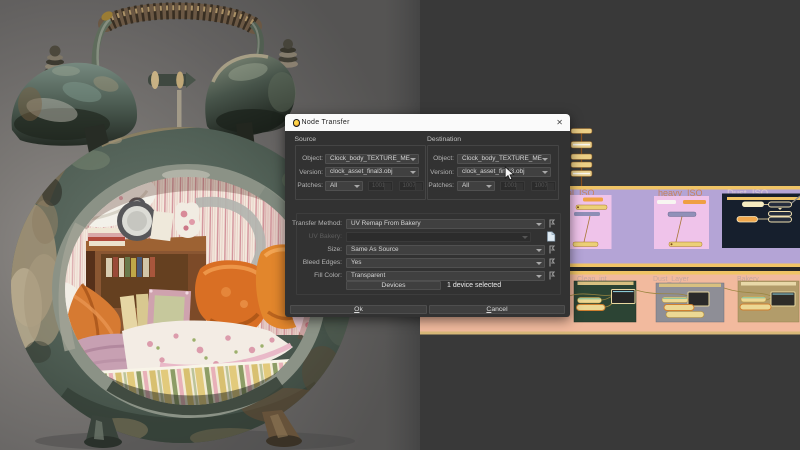  What do you see at coordinates (671, 279) in the screenshot?
I see `svg-text: Dust_Layer` at bounding box center [671, 279].